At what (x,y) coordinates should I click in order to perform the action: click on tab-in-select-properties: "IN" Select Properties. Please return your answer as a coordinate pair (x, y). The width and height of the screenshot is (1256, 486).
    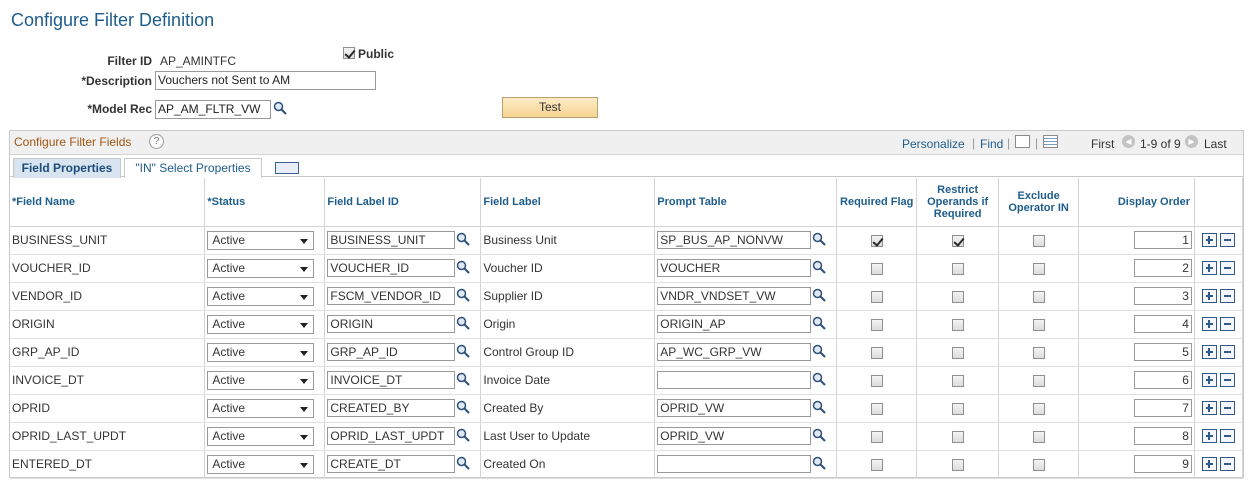
    Looking at the image, I should click on (193, 168).